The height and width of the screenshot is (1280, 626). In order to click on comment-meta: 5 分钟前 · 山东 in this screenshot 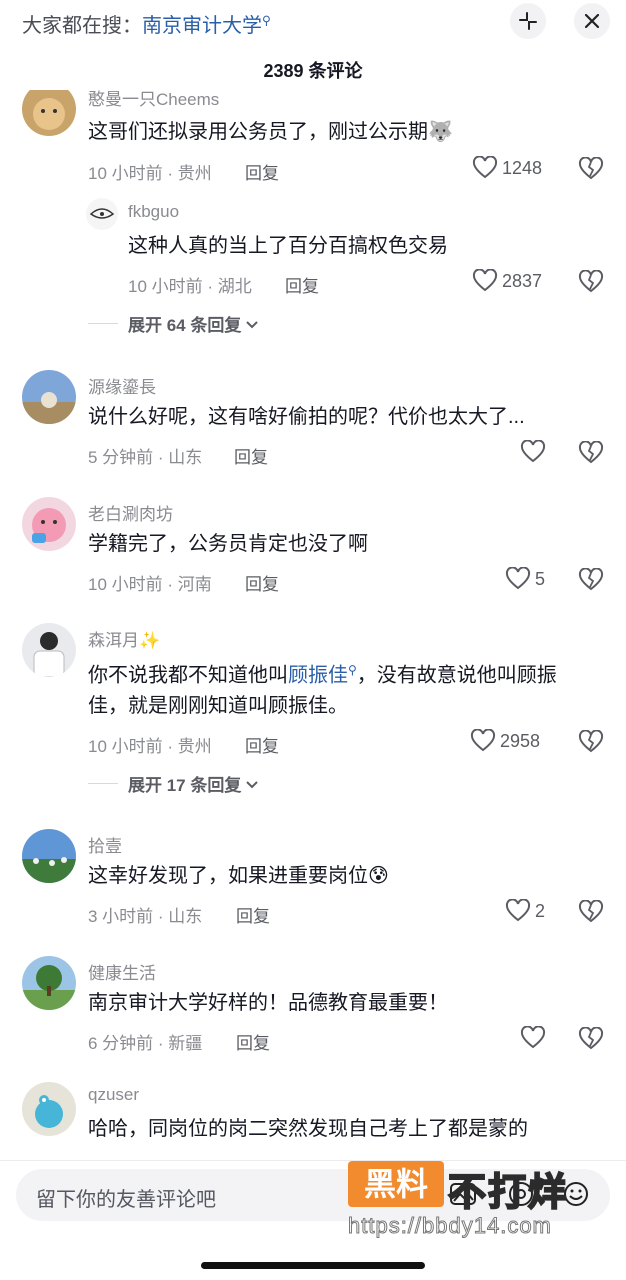, I will do `click(145, 457)`.